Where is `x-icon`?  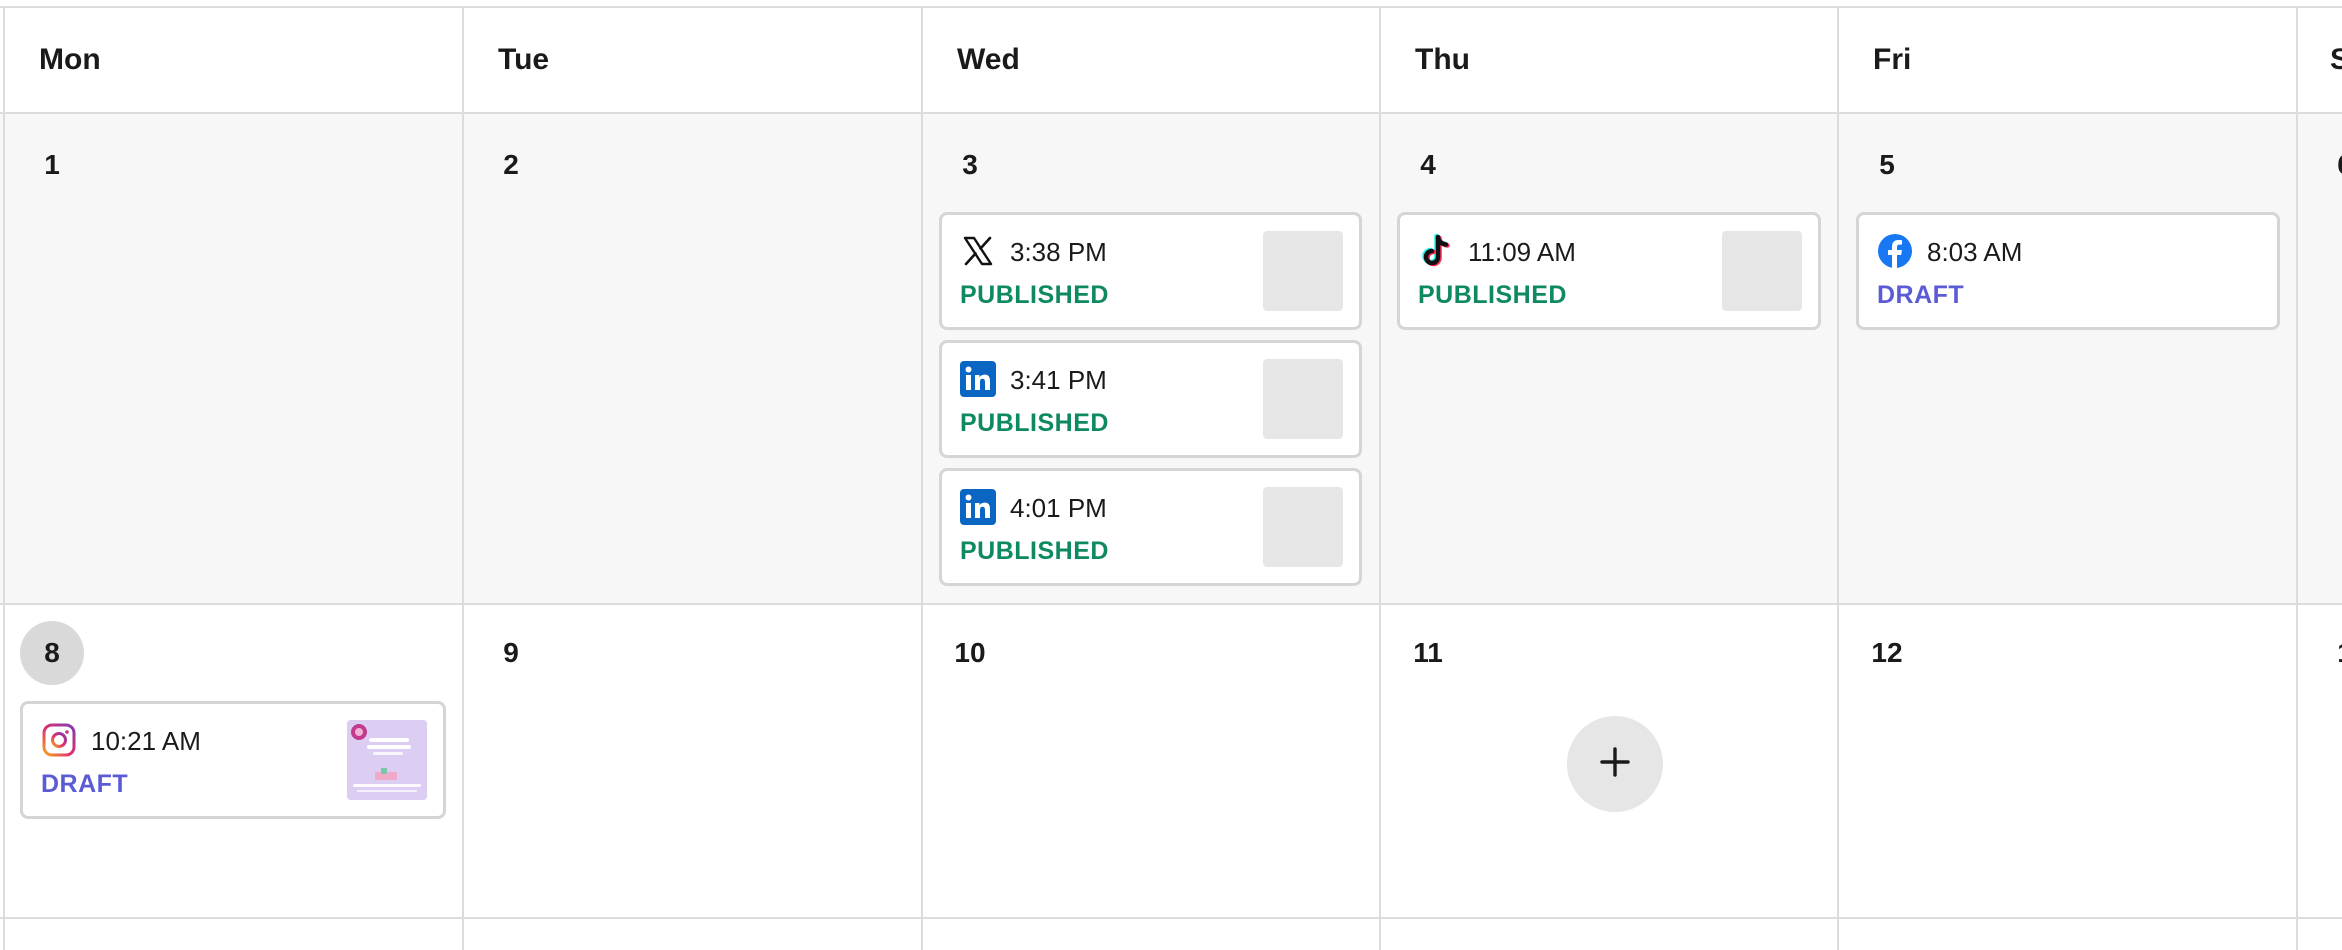
x-icon is located at coordinates (978, 251).